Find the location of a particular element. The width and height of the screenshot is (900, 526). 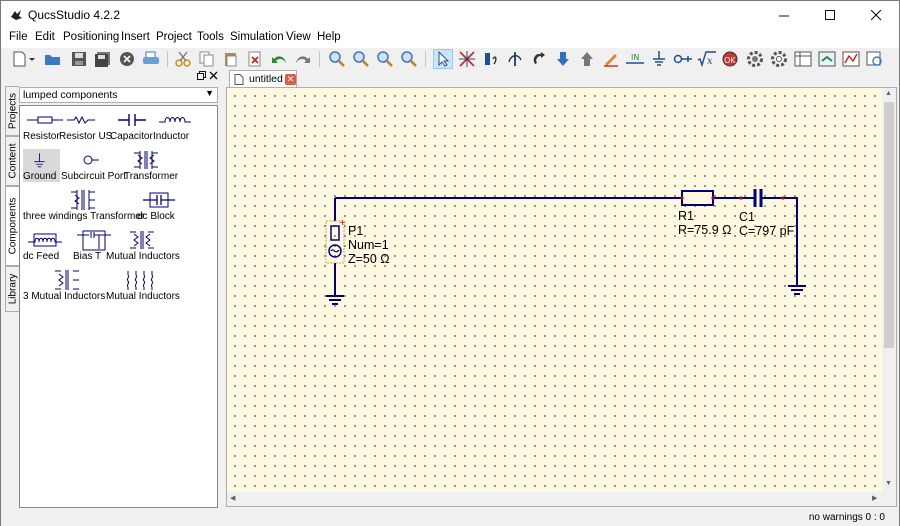

p1-label-group: P1 Num=1 Z=50 Ω is located at coordinates (369, 245).